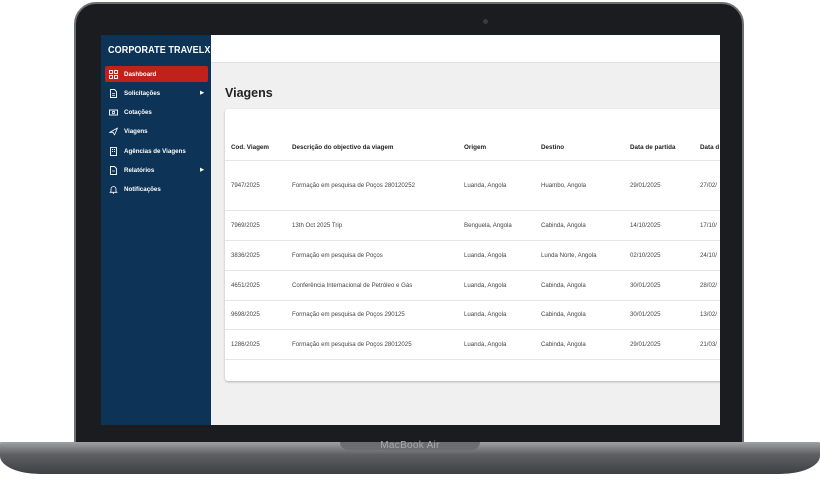  I want to click on cell-description: Formação em pesquisa de Poços 28012025, so click(352, 344).